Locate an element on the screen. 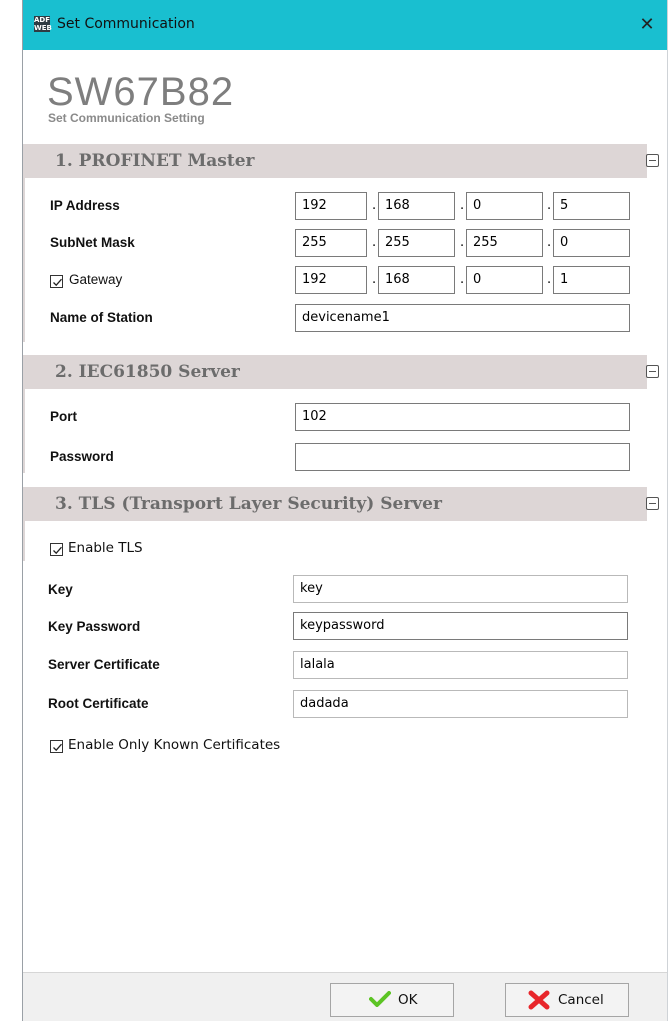 The width and height of the screenshot is (670, 1021). subnet-mask-label: SubNet Mask is located at coordinates (92, 242).